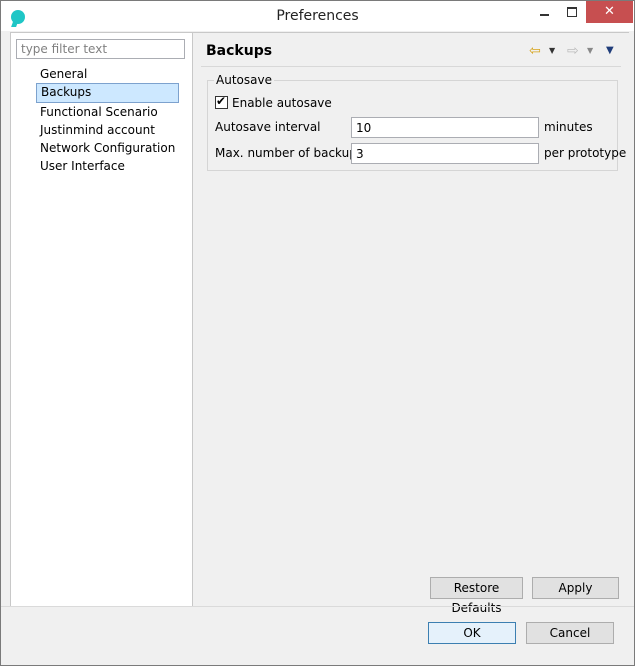 The width and height of the screenshot is (635, 666). I want to click on header-divider, so click(411, 66).